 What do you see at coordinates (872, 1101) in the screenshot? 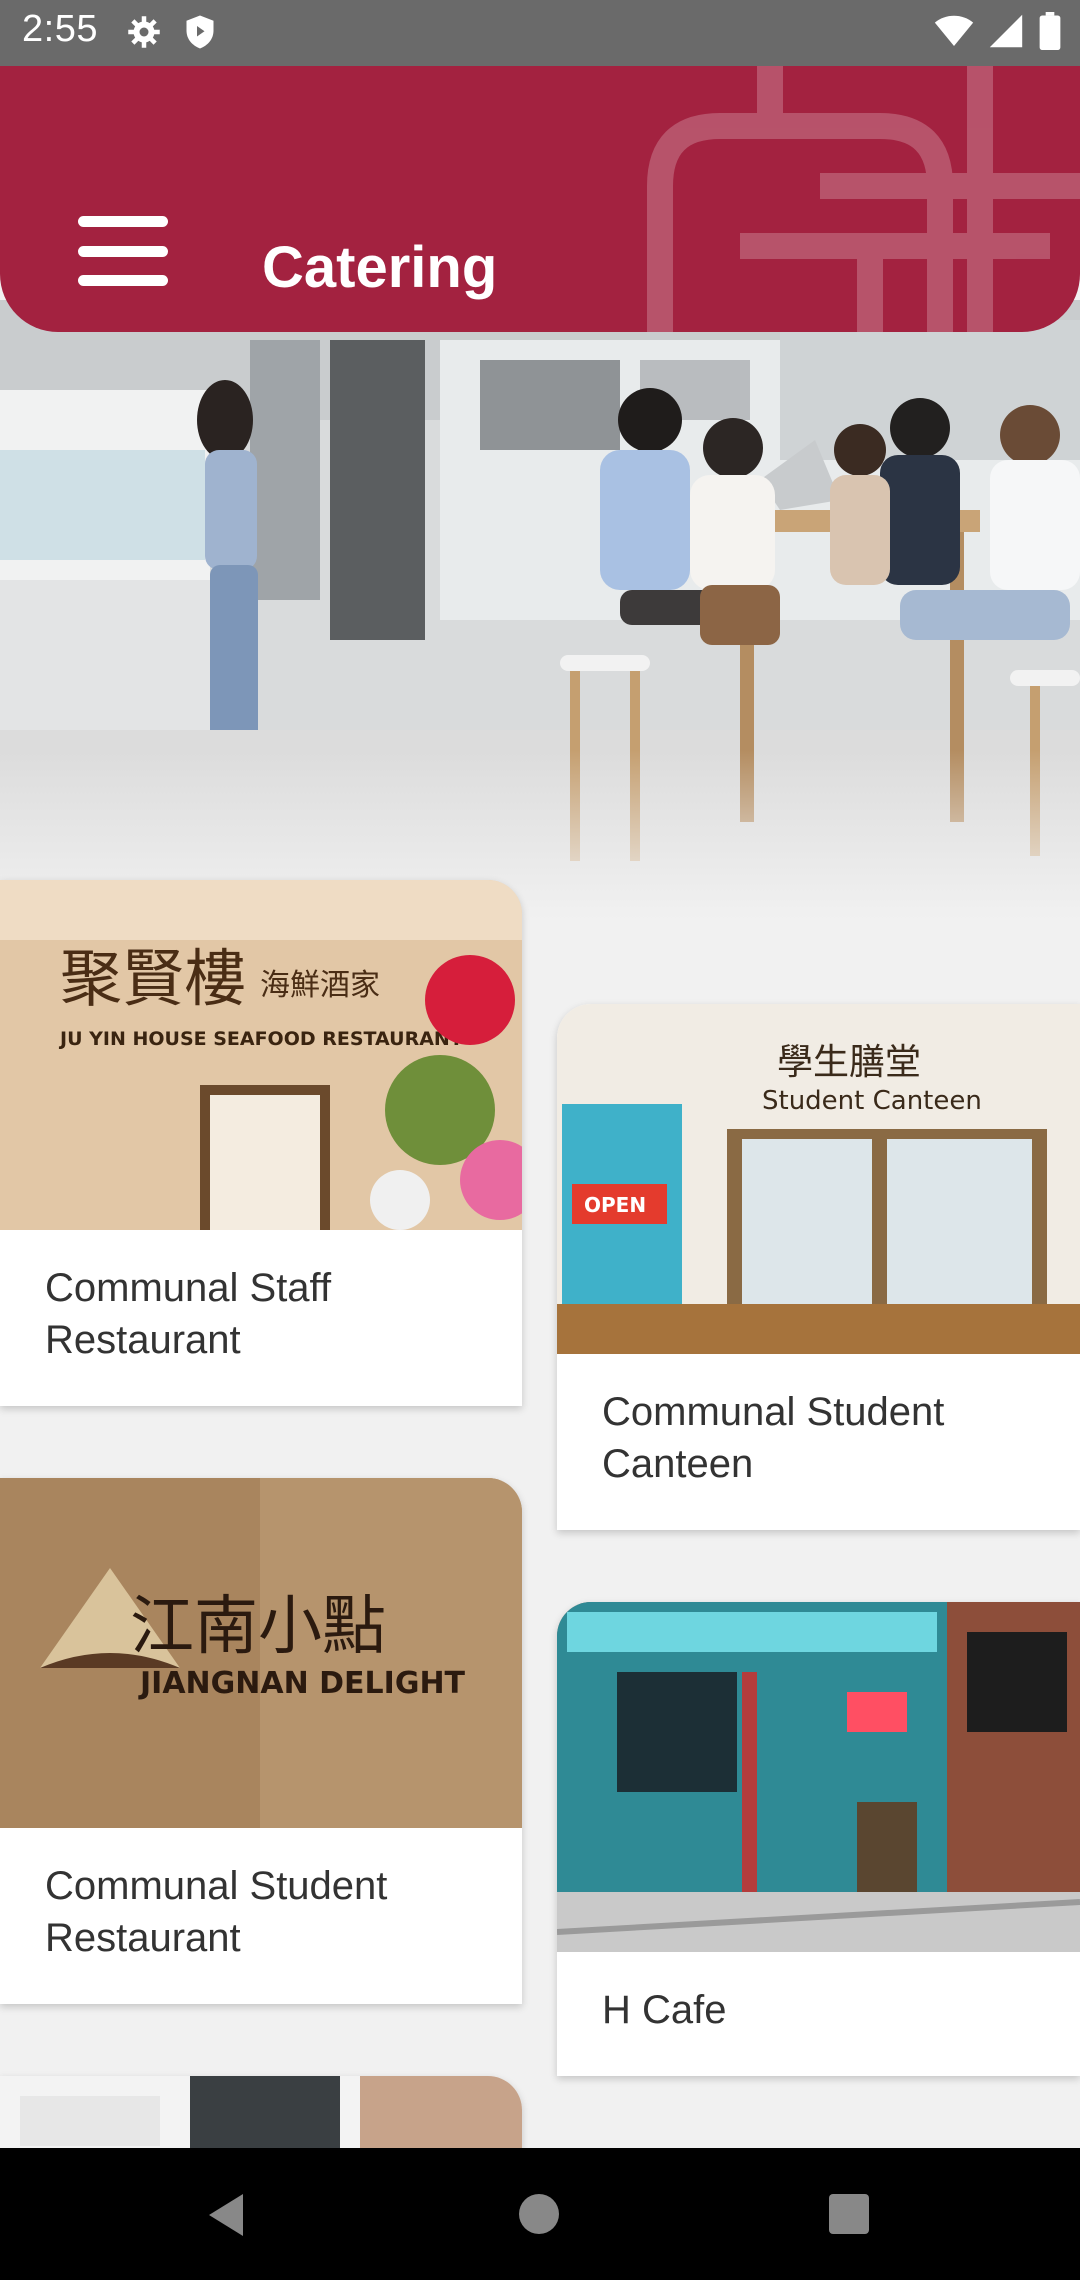
I see `svg-text: Student Canteen` at bounding box center [872, 1101].